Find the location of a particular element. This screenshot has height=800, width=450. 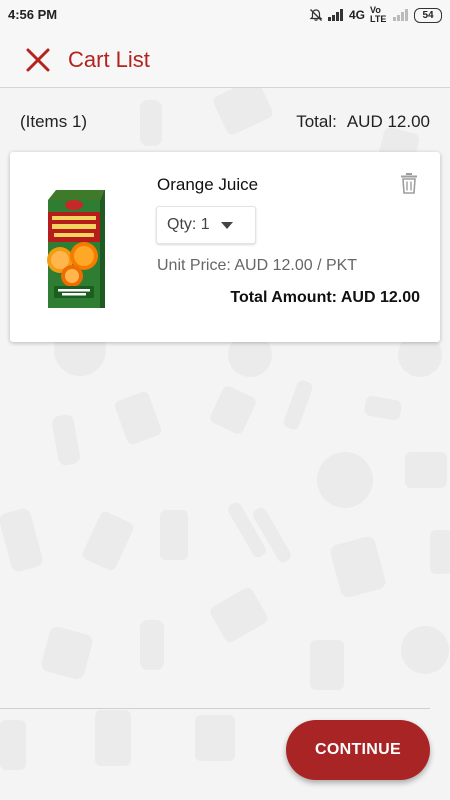

status-icons: 4G Vo LTE 54 is located at coordinates (375, 15).